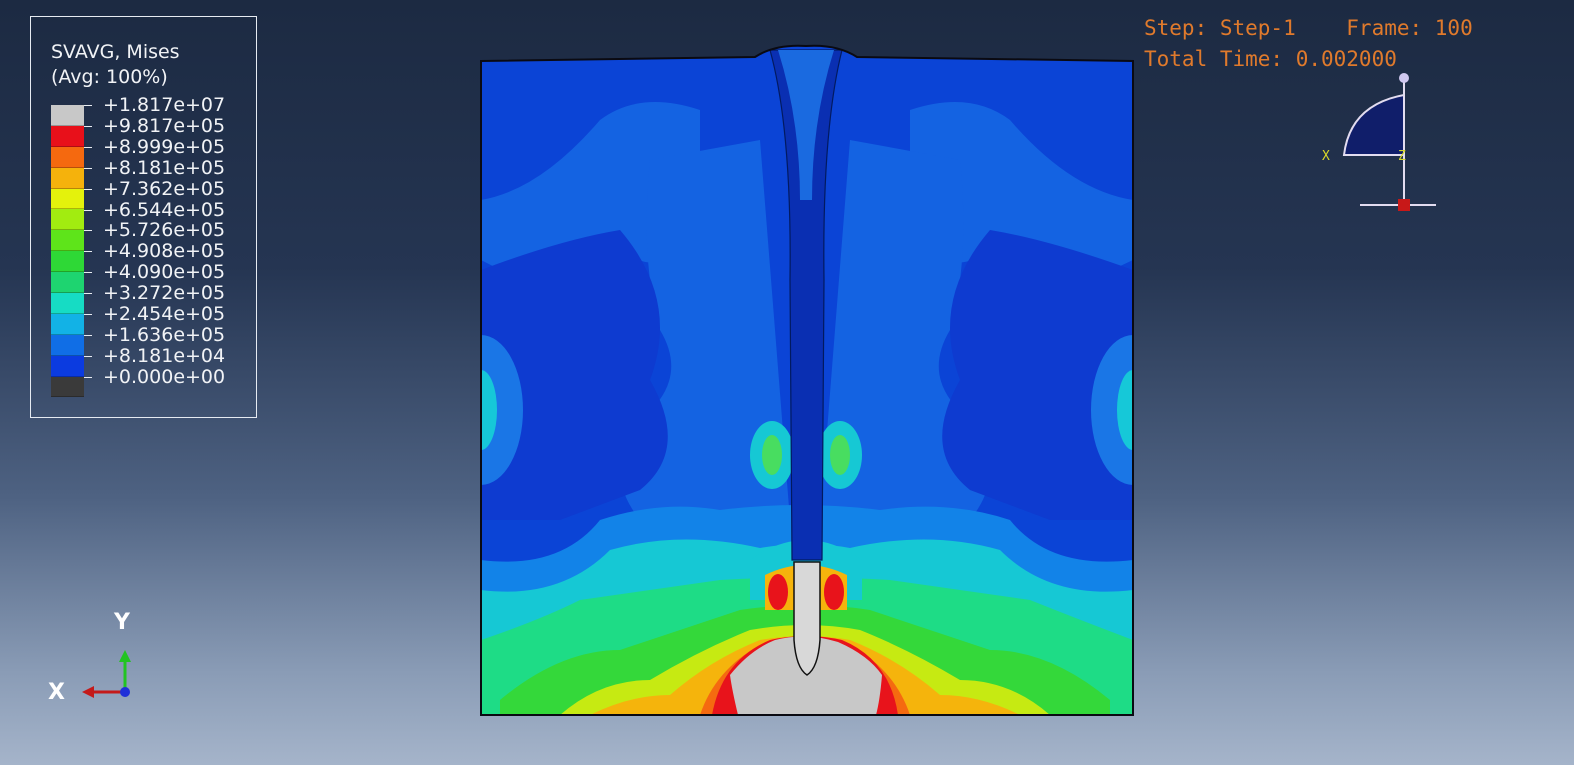 The width and height of the screenshot is (1574, 765). Describe the element at coordinates (807, 618) in the screenshot. I see `projectile` at that location.